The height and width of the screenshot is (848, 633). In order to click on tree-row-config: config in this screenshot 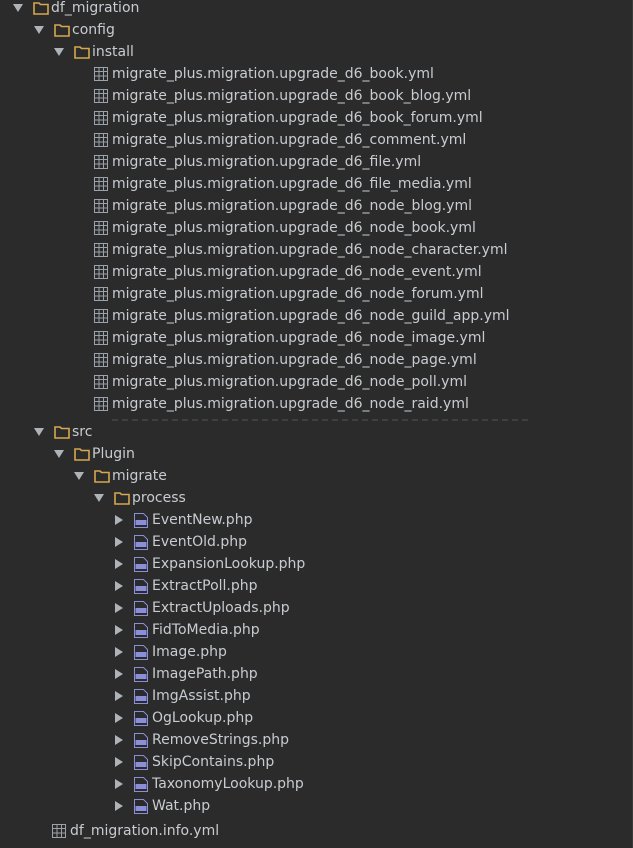, I will do `click(316, 30)`.